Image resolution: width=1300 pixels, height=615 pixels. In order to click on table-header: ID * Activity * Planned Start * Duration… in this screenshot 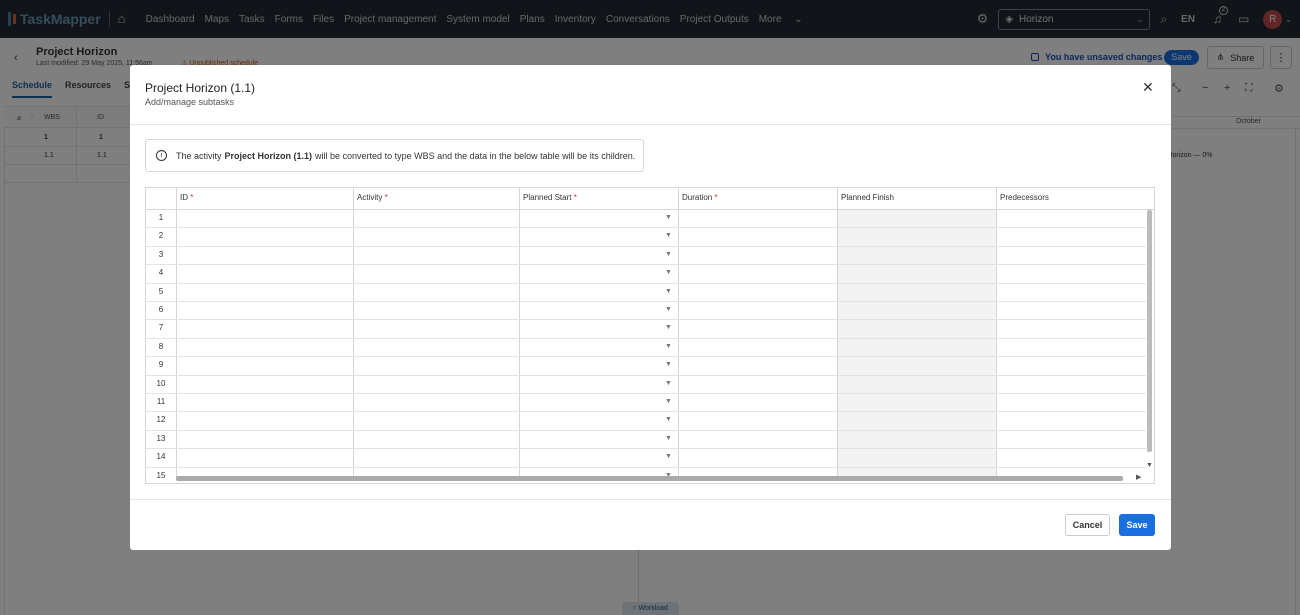, I will do `click(650, 199)`.